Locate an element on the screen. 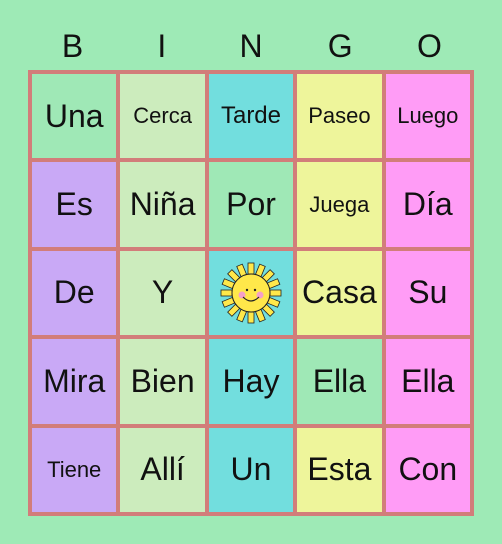 This screenshot has height=544, width=502. bingo-cell: Esta is located at coordinates (339, 469).